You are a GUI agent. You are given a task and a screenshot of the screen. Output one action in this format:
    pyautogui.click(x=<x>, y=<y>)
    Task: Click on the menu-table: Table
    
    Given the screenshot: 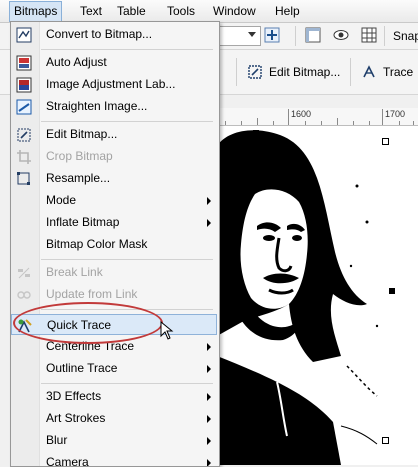 What is the action you would take?
    pyautogui.click(x=131, y=11)
    